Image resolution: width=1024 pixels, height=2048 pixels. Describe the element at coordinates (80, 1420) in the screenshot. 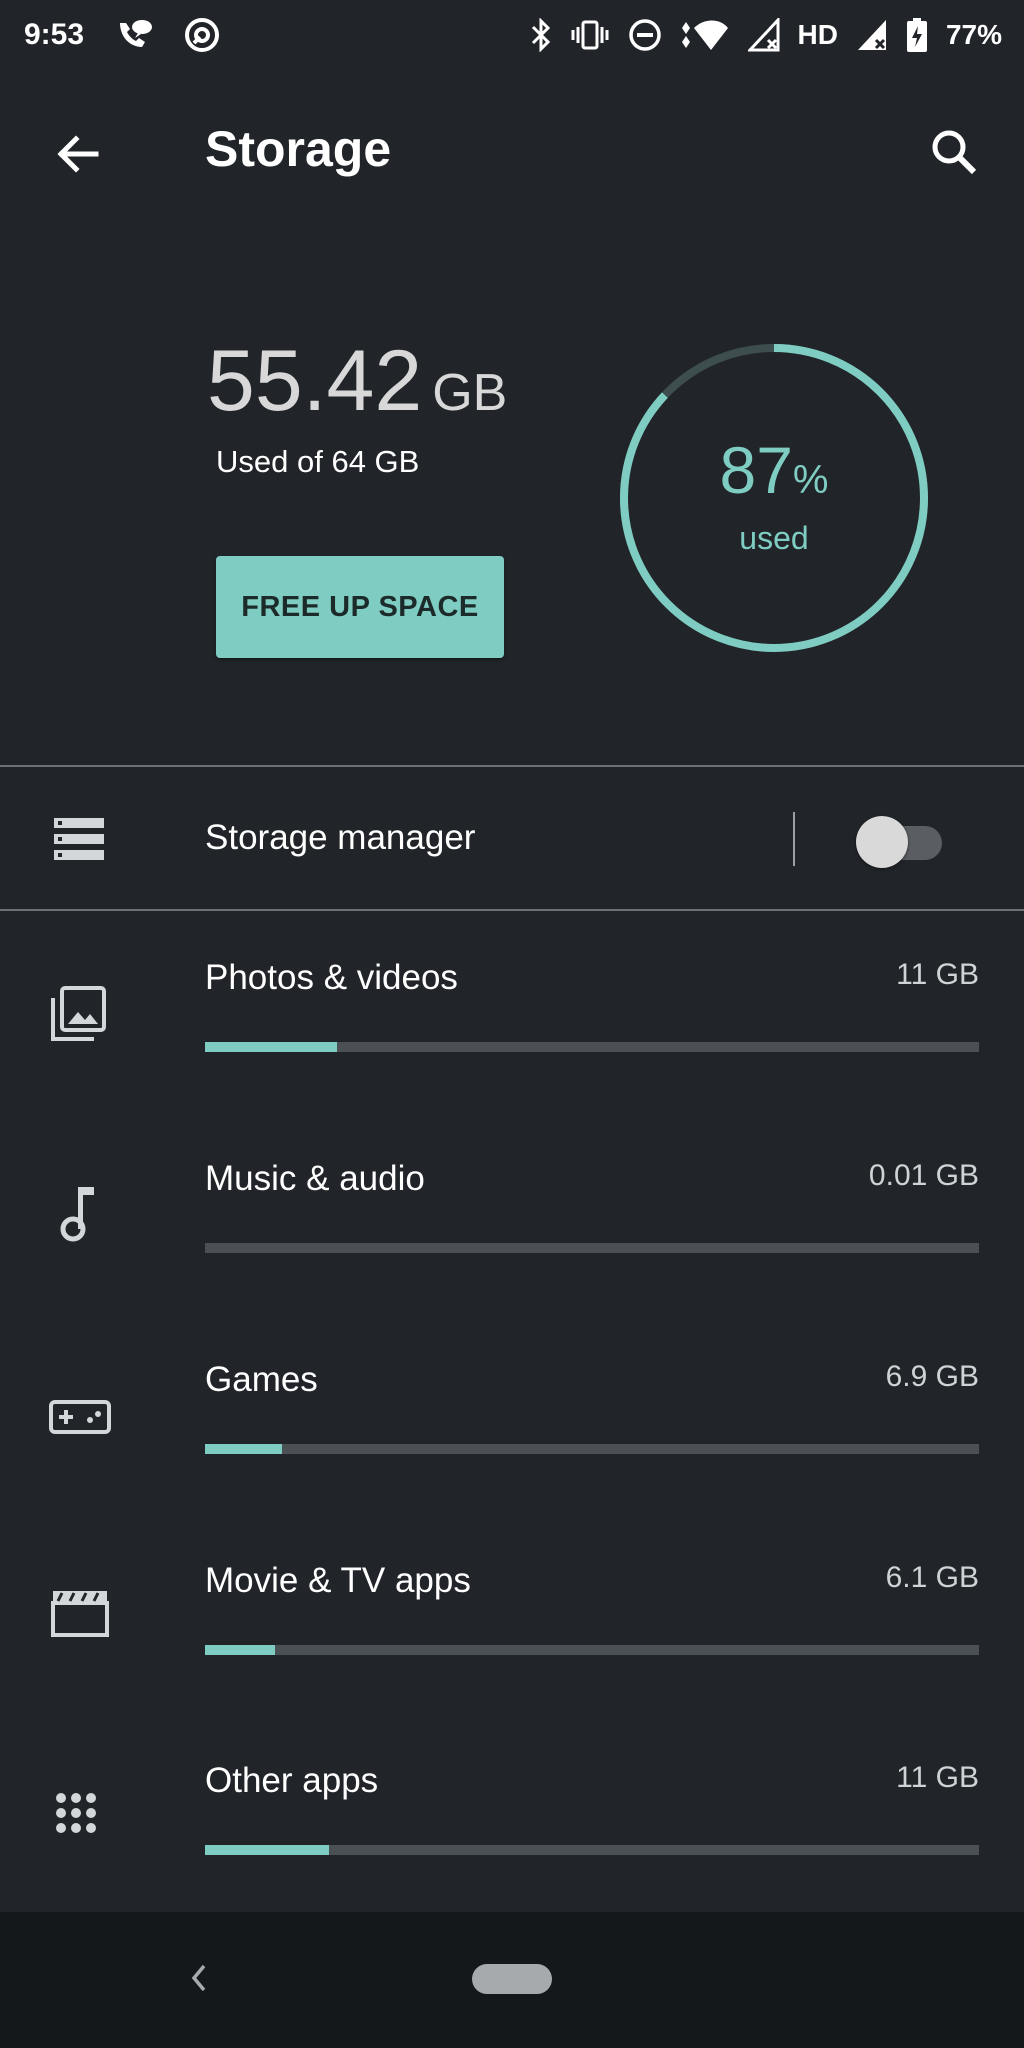

I see `gamepad-icon` at that location.